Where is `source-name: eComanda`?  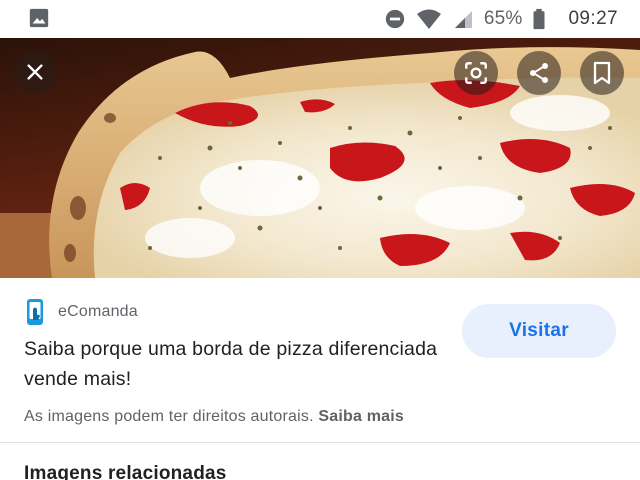
source-name: eComanda is located at coordinates (98, 311).